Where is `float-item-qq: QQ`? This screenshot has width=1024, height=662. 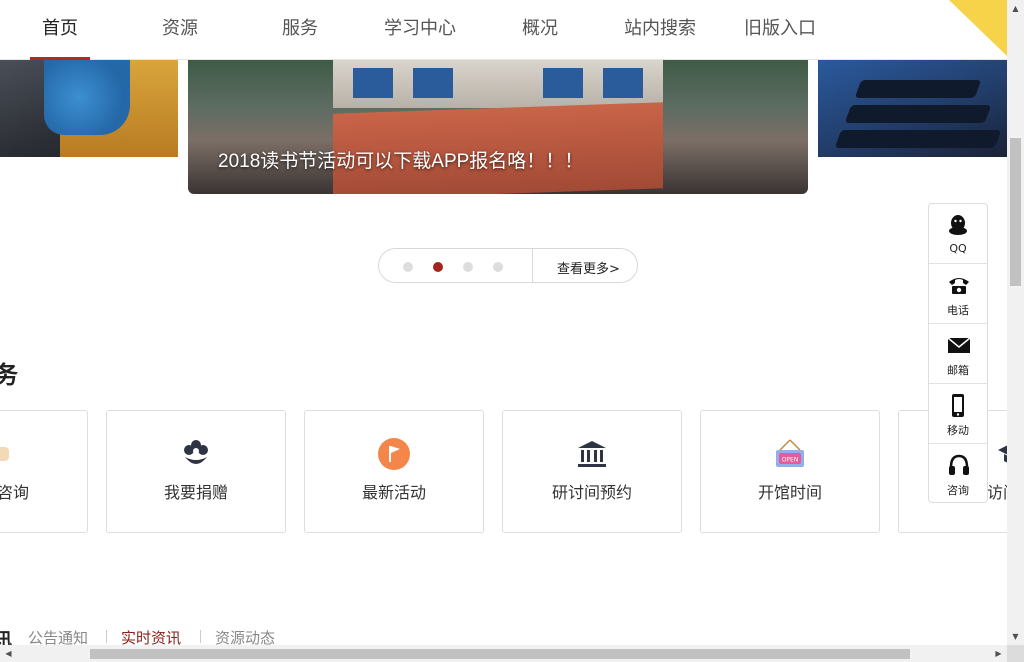 float-item-qq: QQ is located at coordinates (958, 234).